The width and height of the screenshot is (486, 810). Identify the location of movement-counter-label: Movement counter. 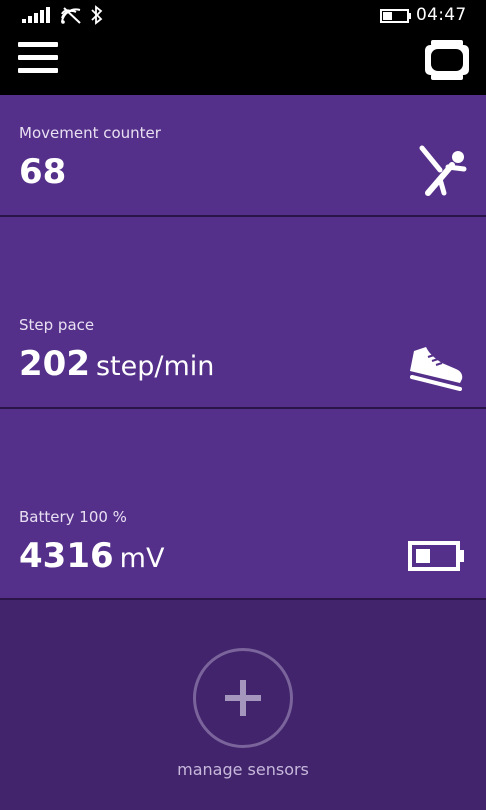
(90, 133).